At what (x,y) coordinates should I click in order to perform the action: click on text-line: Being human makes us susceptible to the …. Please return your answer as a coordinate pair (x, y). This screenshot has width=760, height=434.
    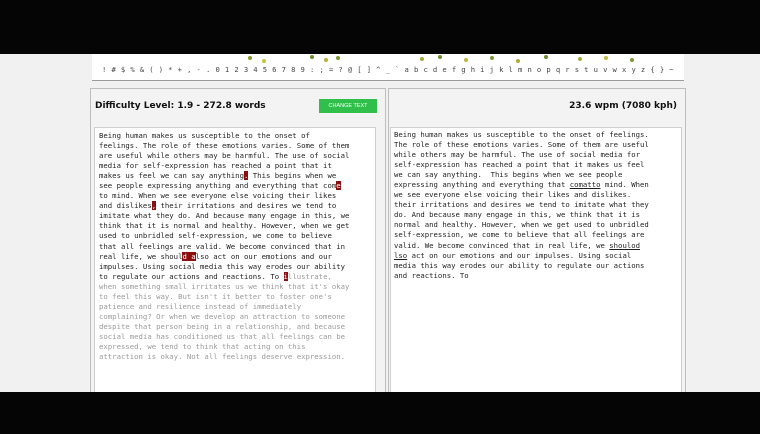
    Looking at the image, I should click on (204, 135).